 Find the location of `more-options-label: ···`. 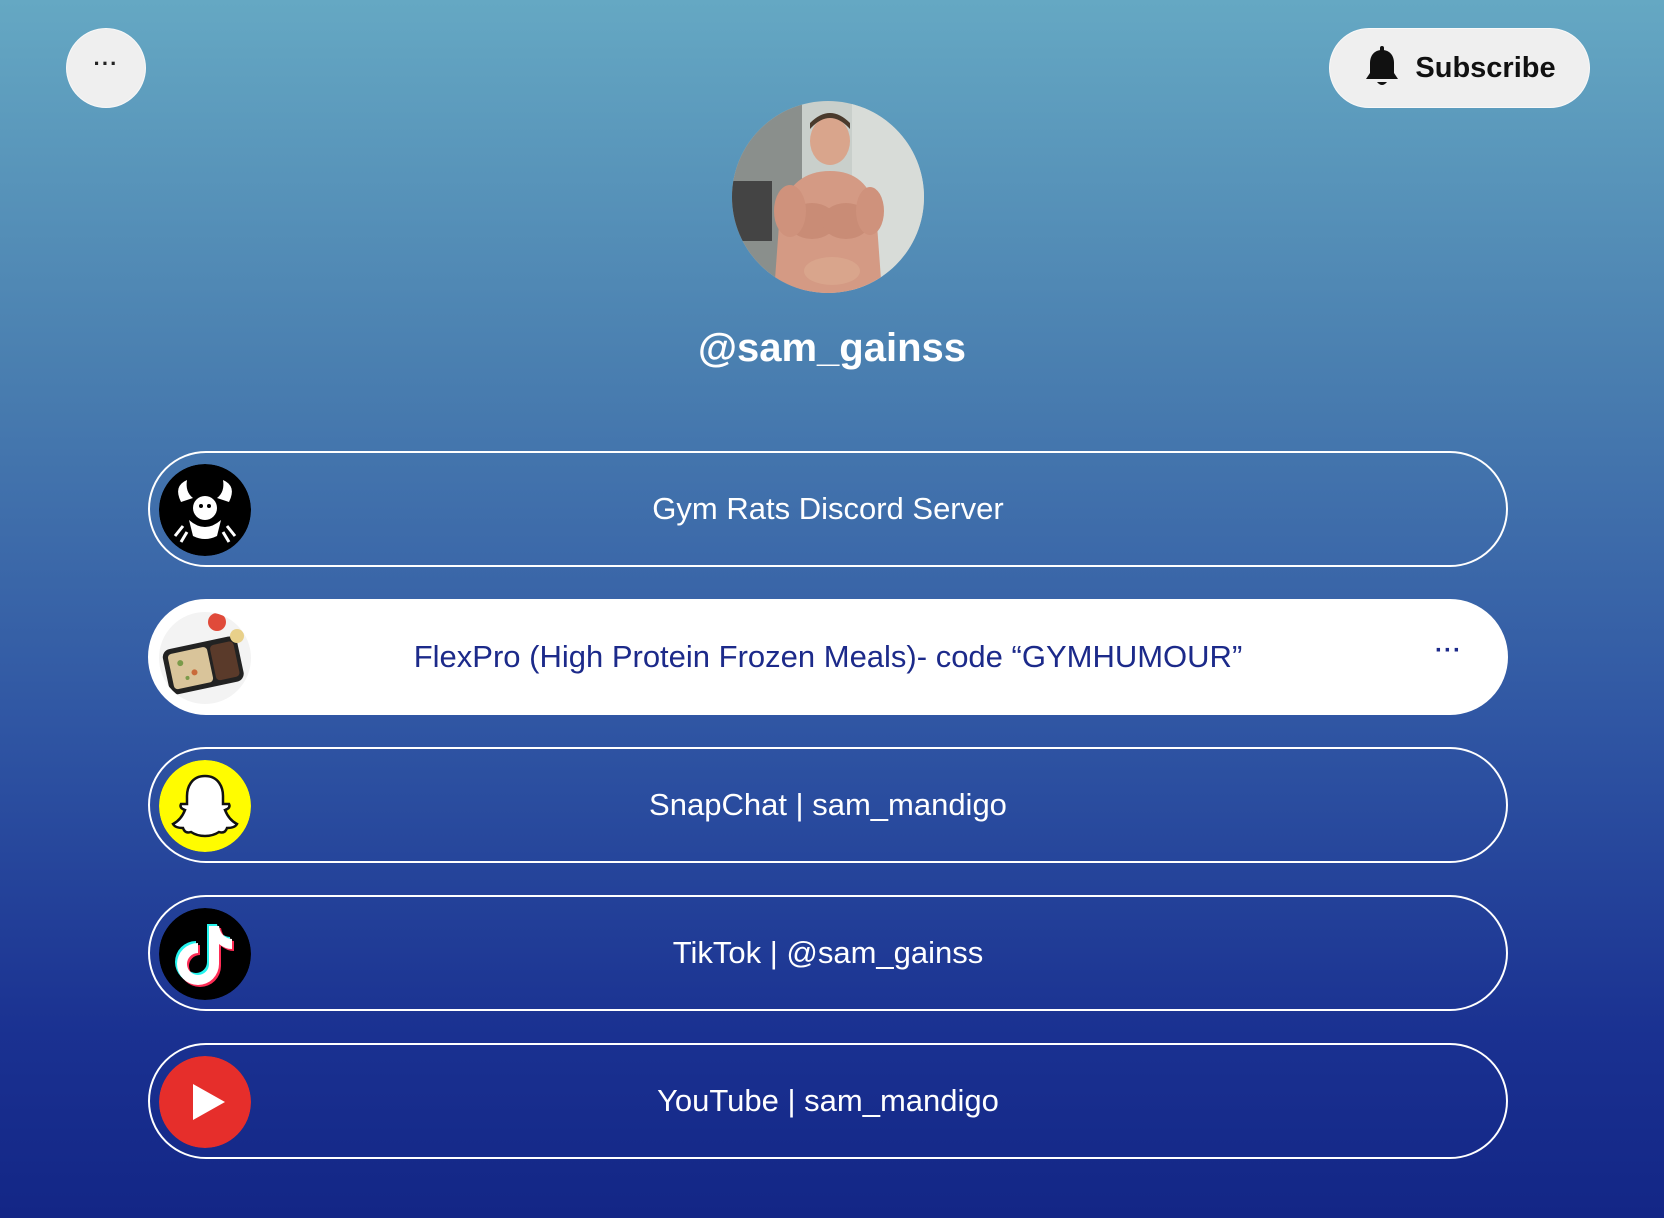

more-options-label: ··· is located at coordinates (106, 63).